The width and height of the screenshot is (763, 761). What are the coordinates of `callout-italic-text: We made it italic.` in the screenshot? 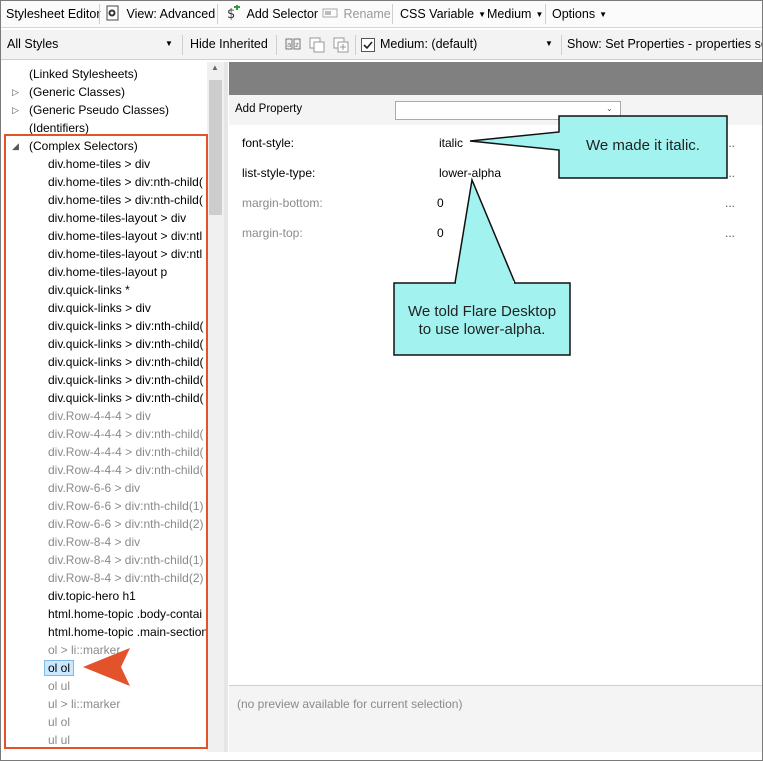 It's located at (643, 145).